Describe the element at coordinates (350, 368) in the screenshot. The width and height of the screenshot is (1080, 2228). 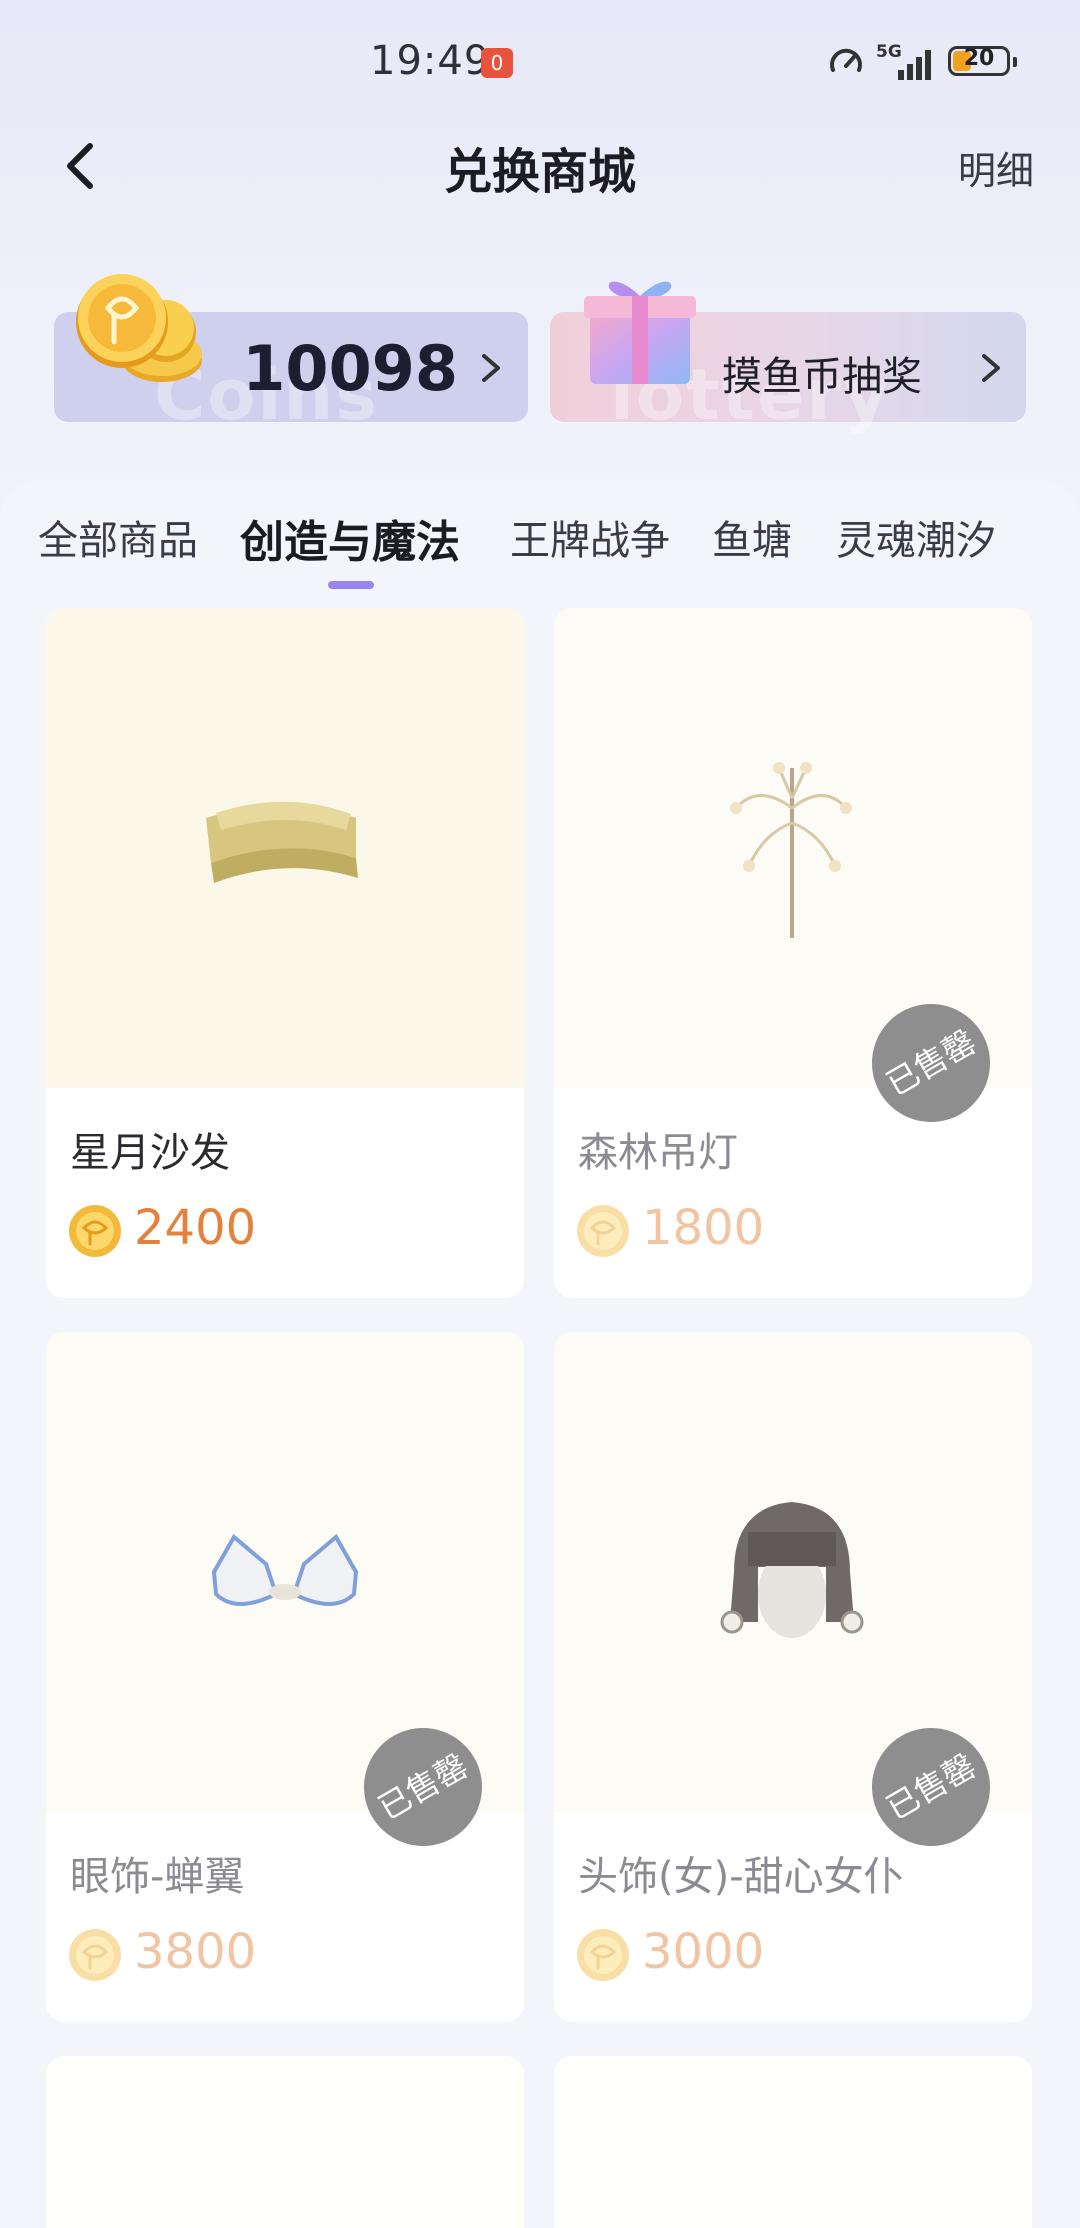
I see `coin-balance: 10098` at that location.